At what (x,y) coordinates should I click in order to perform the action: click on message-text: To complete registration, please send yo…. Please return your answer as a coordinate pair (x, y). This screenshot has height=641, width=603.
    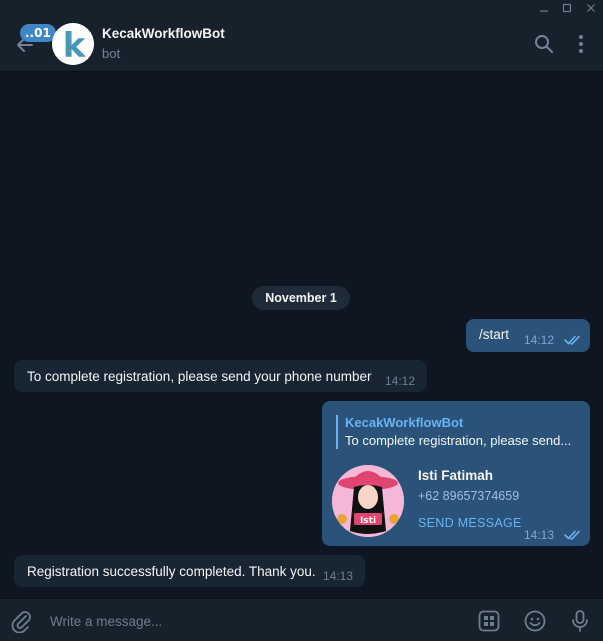
    Looking at the image, I should click on (199, 376).